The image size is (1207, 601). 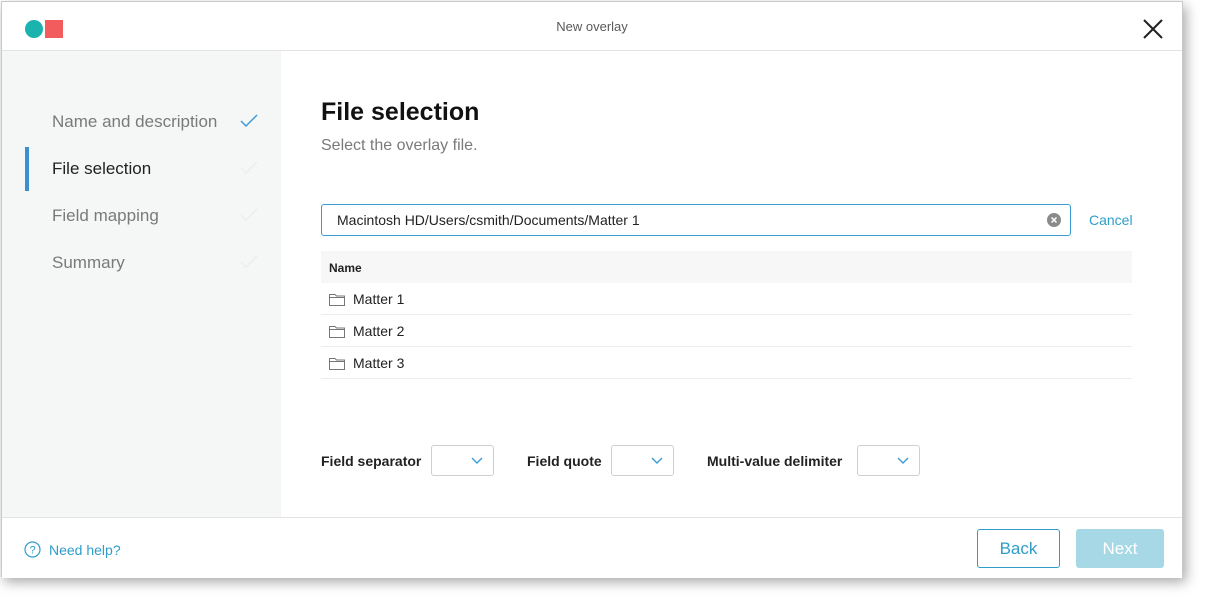 I want to click on back-button: Back, so click(x=1018, y=548).